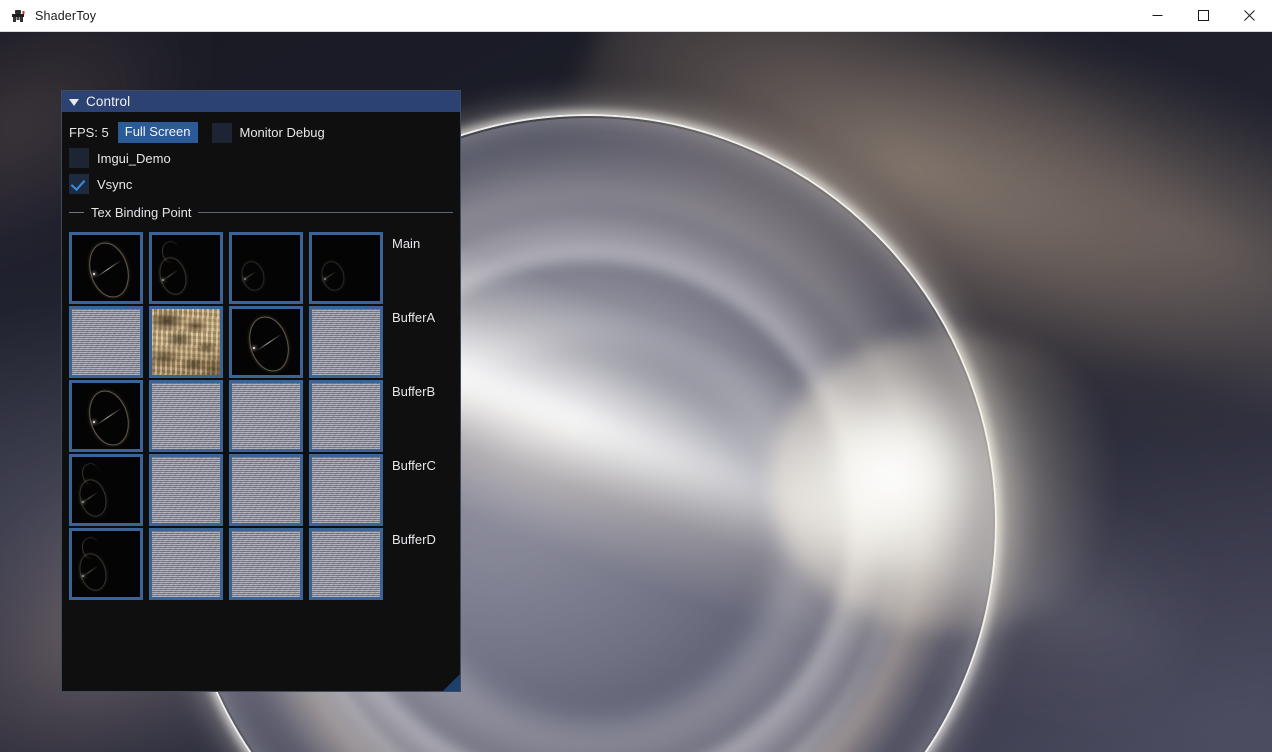  I want to click on texture-binding-grid: Main BufferA BufferB BufferC BufferD, so click(261, 416).